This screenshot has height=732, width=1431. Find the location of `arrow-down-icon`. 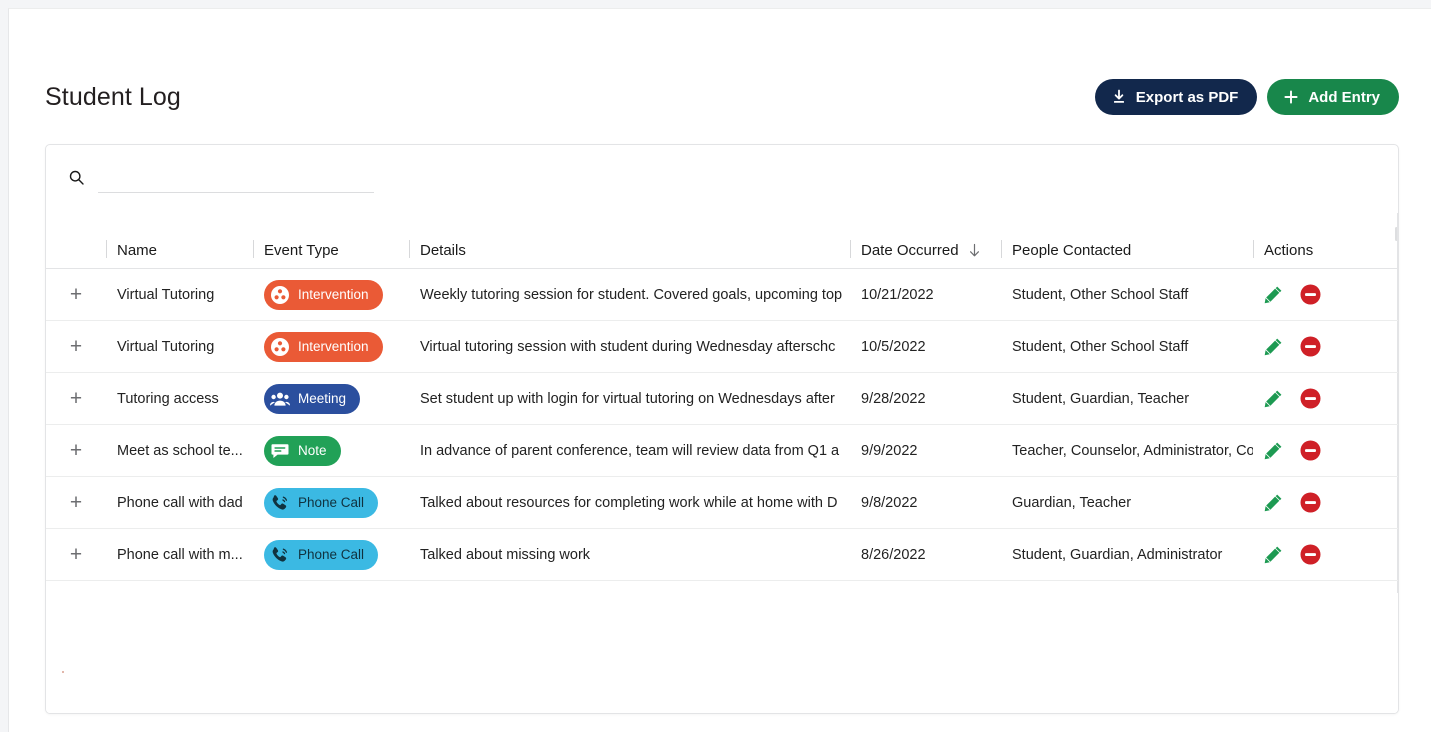

arrow-down-icon is located at coordinates (974, 250).